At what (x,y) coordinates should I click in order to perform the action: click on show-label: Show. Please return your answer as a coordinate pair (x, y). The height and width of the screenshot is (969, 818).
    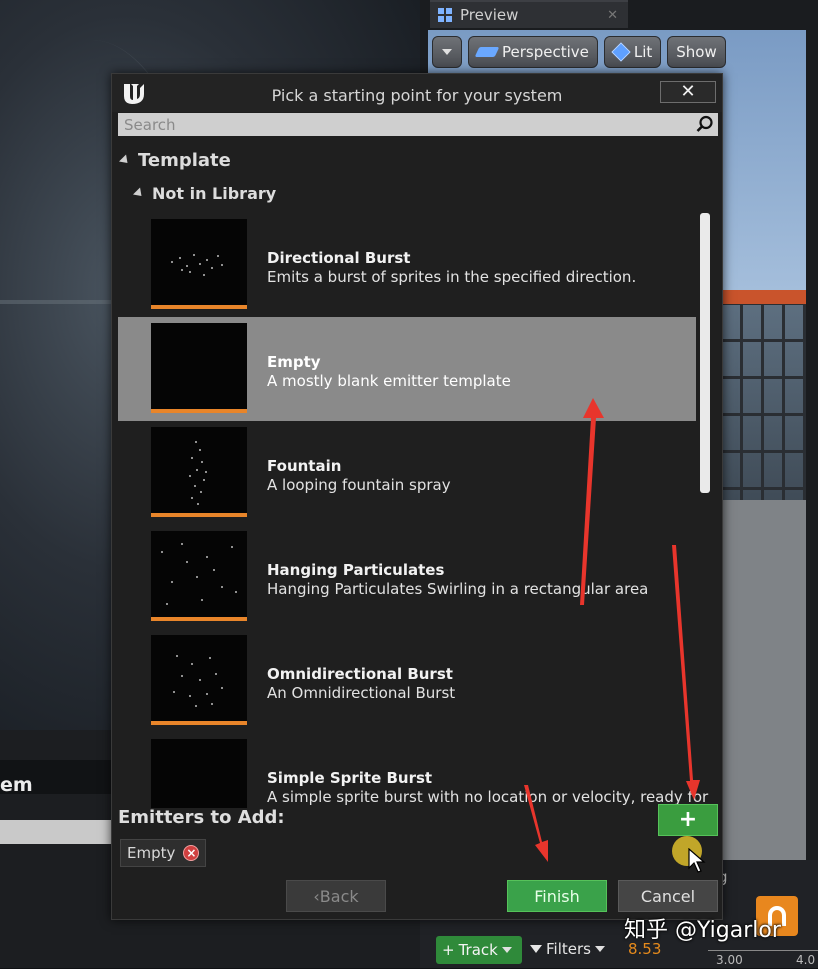
    Looking at the image, I should click on (696, 52).